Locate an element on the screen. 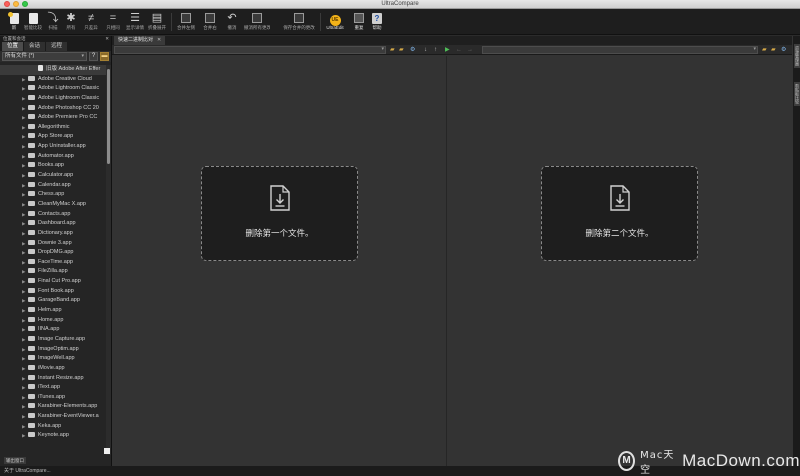 This screenshot has height=476, width=800. tree-item-folder: ▶ App Store.app is located at coordinates (53, 137).